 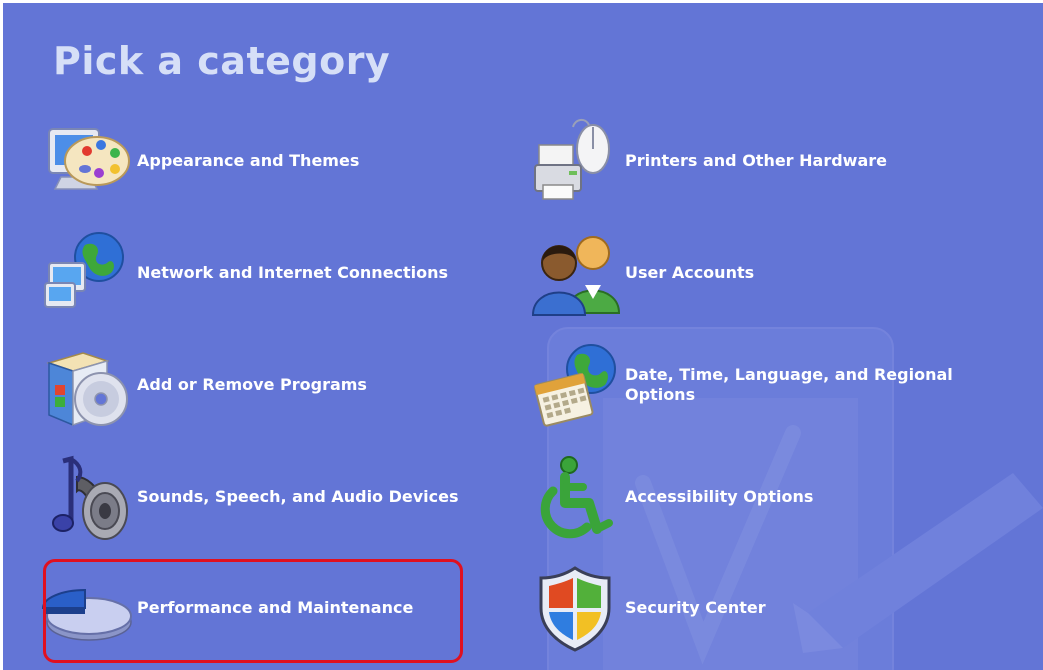 I want to click on accessibility-icon, so click(x=575, y=497).